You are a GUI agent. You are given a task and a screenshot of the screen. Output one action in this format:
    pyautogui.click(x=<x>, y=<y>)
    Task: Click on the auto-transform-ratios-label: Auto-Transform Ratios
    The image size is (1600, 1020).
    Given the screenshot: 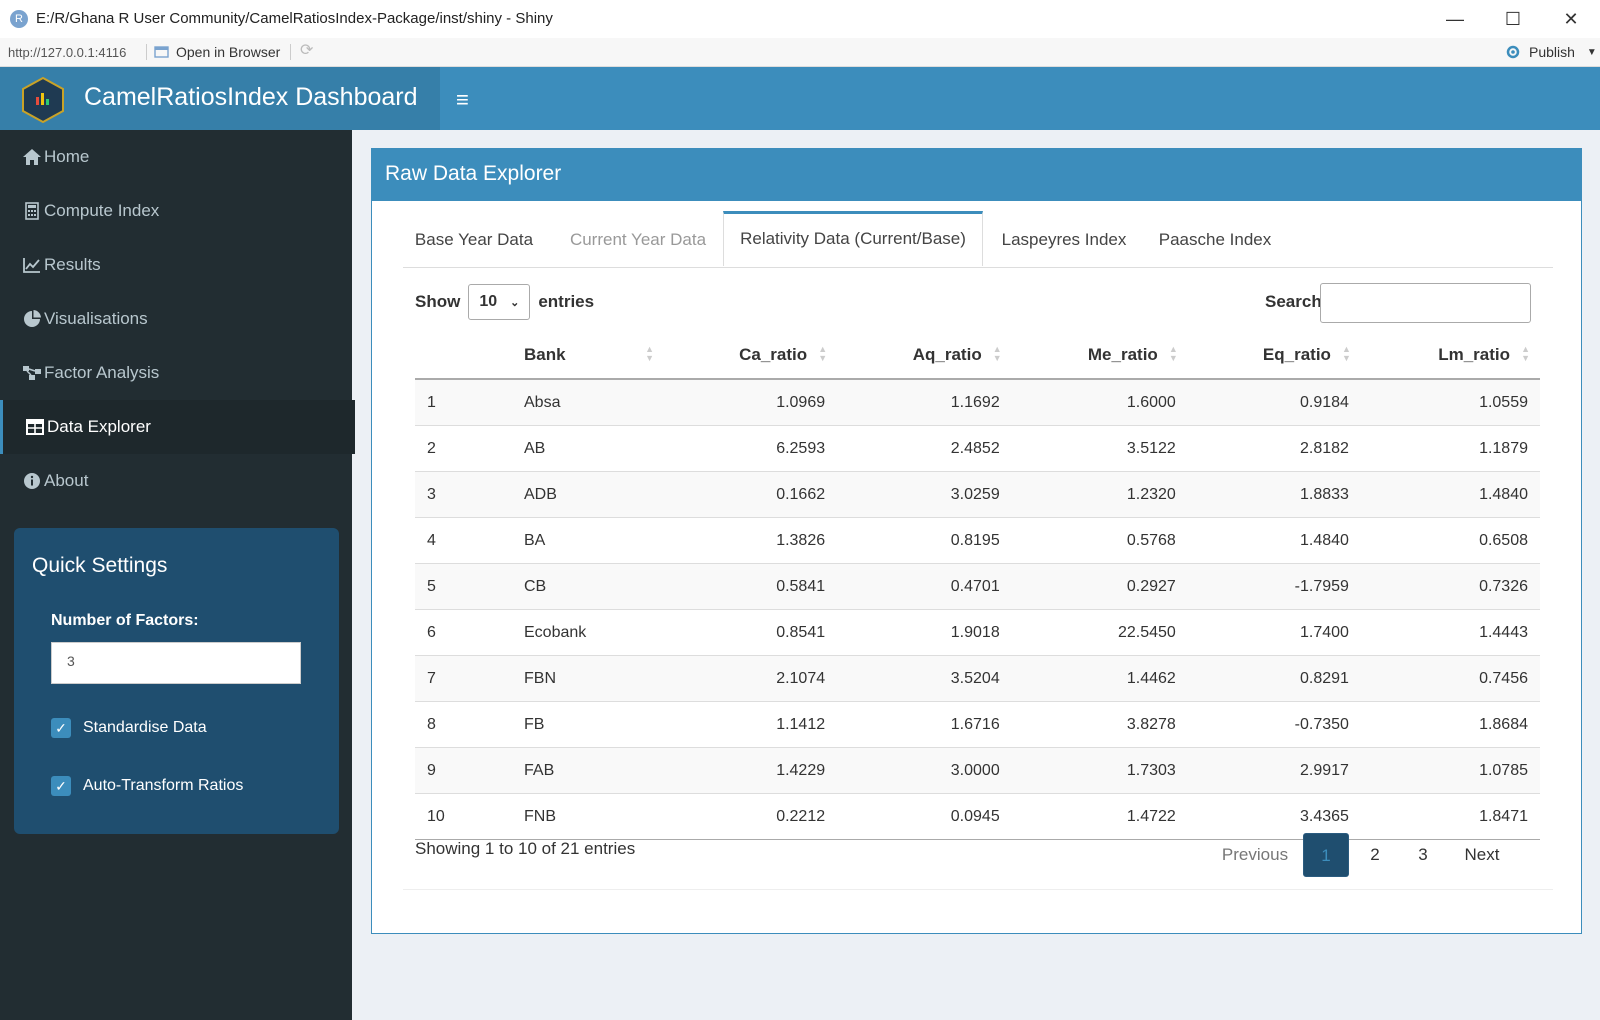 What is the action you would take?
    pyautogui.click(x=163, y=785)
    